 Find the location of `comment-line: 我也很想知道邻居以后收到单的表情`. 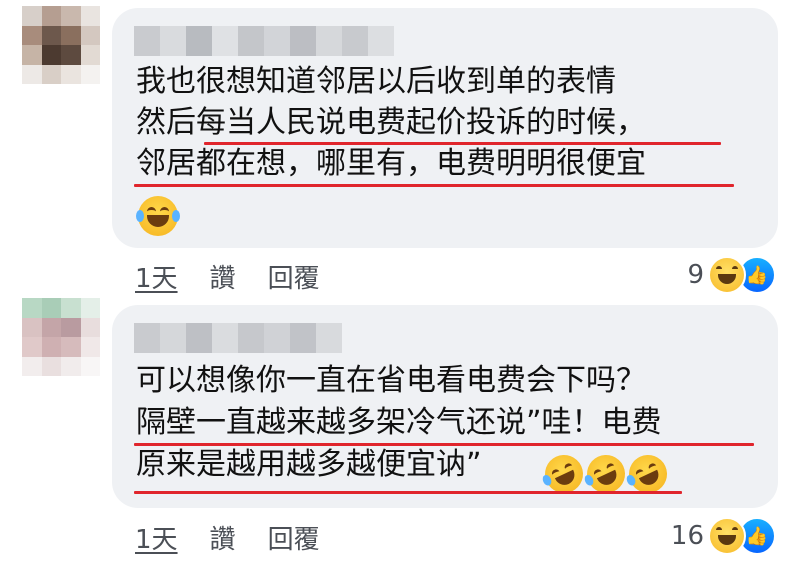

comment-line: 我也很想知道邻居以后收到单的表情 is located at coordinates (376, 85).